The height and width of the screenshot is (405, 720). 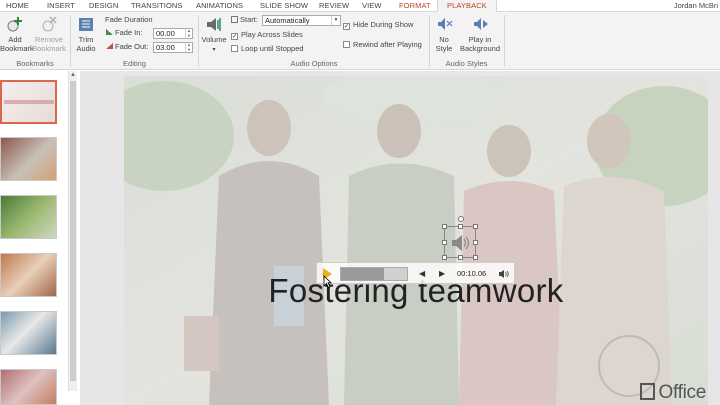 I want to click on trim-audio-icon, so click(x=86, y=24).